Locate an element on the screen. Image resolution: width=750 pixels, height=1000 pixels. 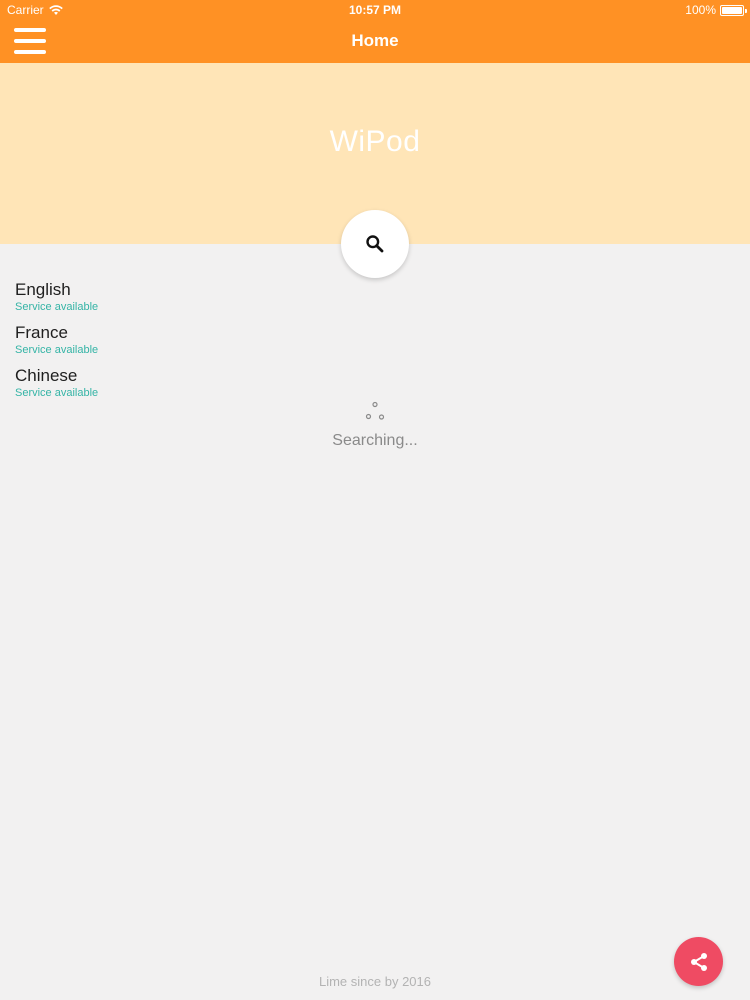
language-name: Chinese is located at coordinates (46, 375).